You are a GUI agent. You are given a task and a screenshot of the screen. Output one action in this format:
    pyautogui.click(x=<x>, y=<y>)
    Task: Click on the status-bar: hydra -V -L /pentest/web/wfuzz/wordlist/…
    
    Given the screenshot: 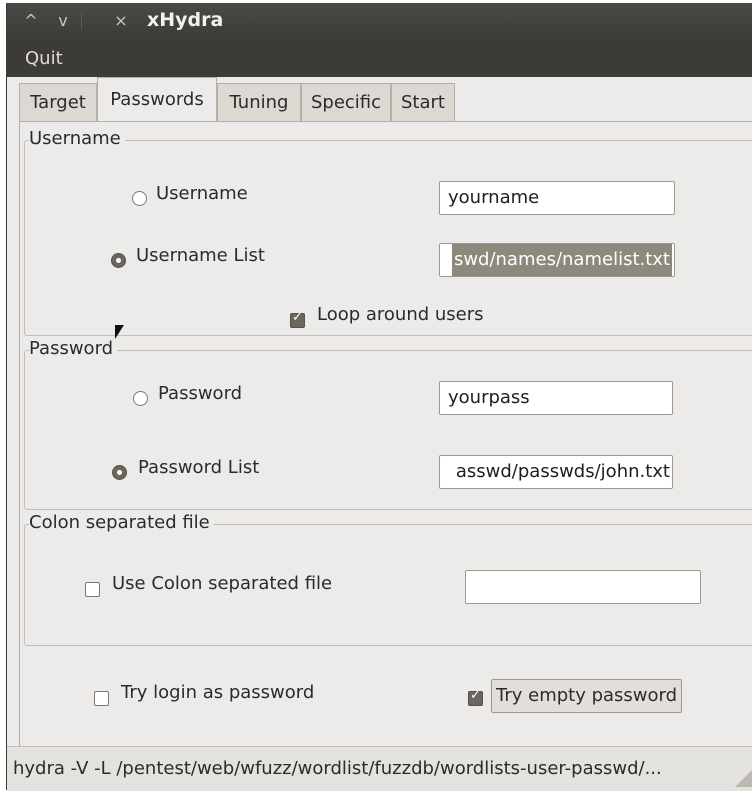 What is the action you would take?
    pyautogui.click(x=379, y=768)
    